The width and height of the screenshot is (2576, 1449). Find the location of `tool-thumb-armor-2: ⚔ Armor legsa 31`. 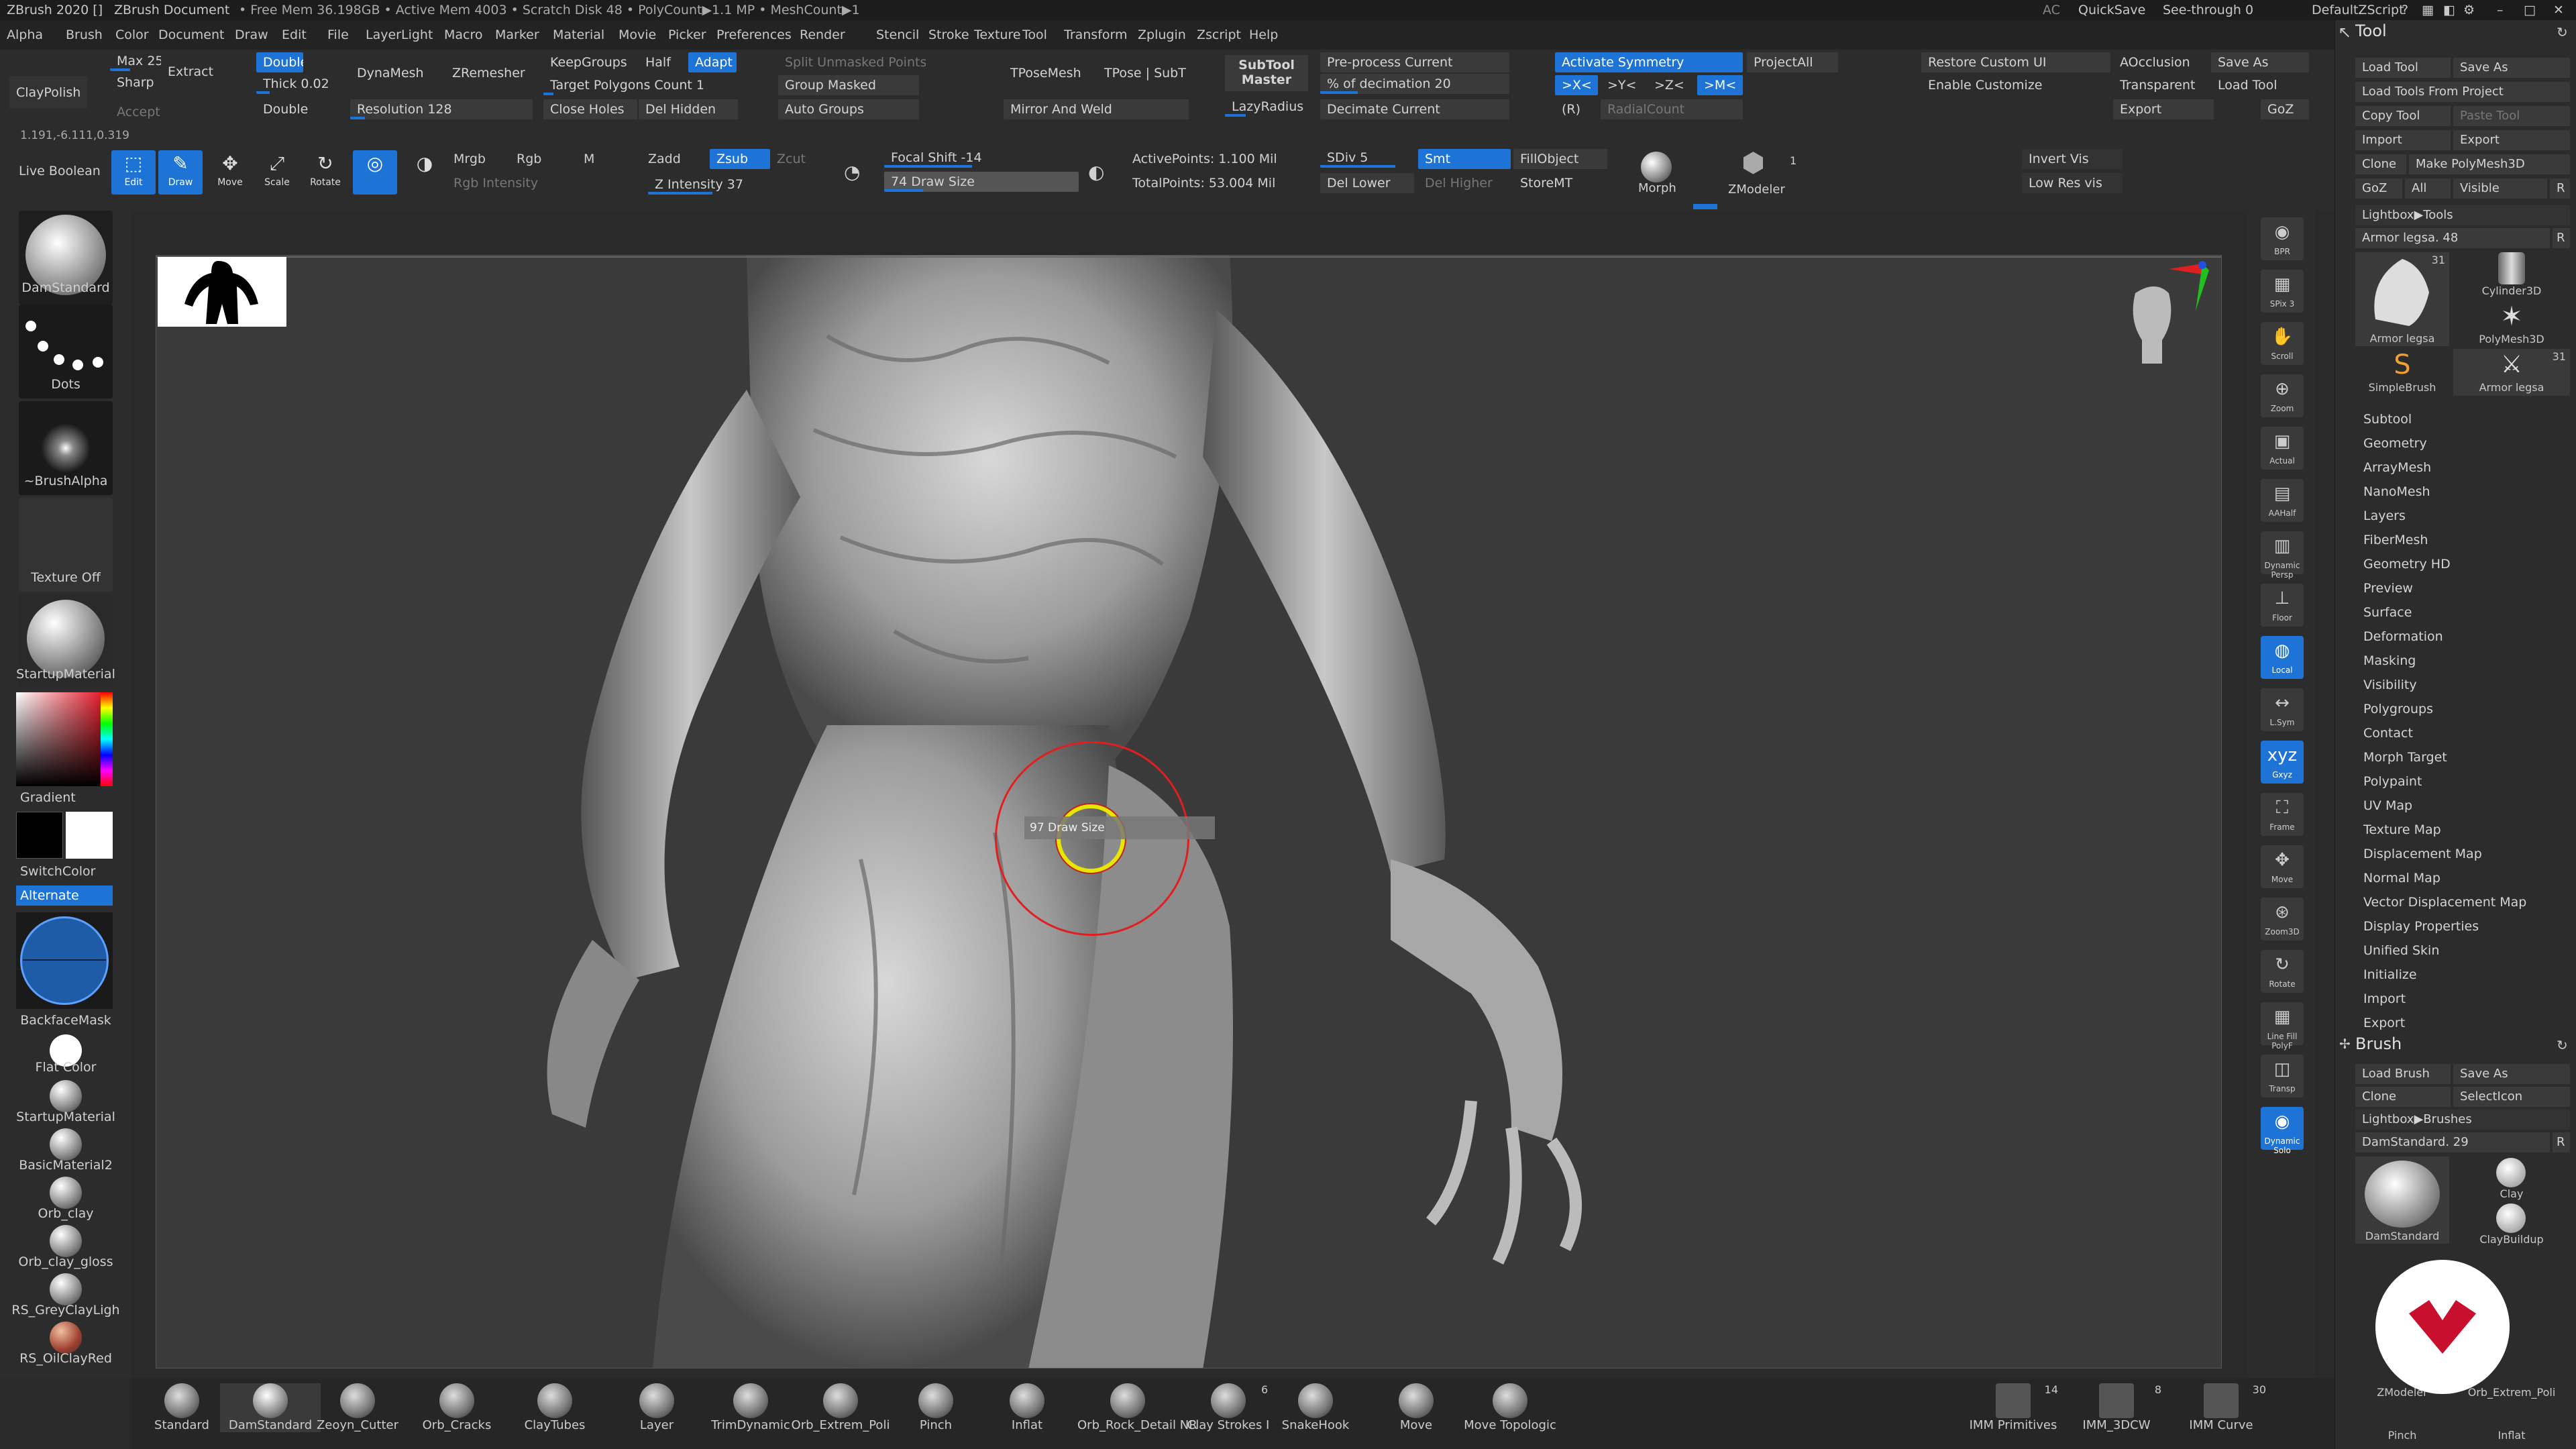

tool-thumb-armor-2: ⚔ Armor legsa 31 is located at coordinates (2511, 372).